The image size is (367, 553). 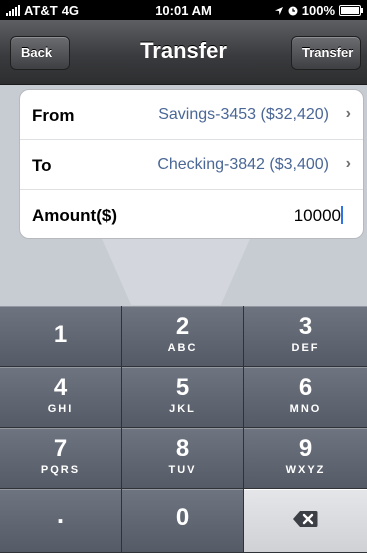 I want to click on key-1: 1, so click(x=61, y=336).